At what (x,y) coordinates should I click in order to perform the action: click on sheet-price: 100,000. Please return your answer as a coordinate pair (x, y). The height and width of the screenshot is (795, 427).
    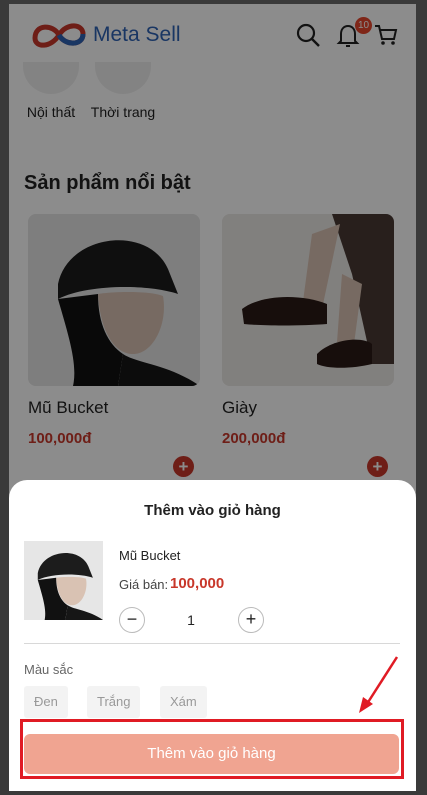
    Looking at the image, I should click on (197, 583).